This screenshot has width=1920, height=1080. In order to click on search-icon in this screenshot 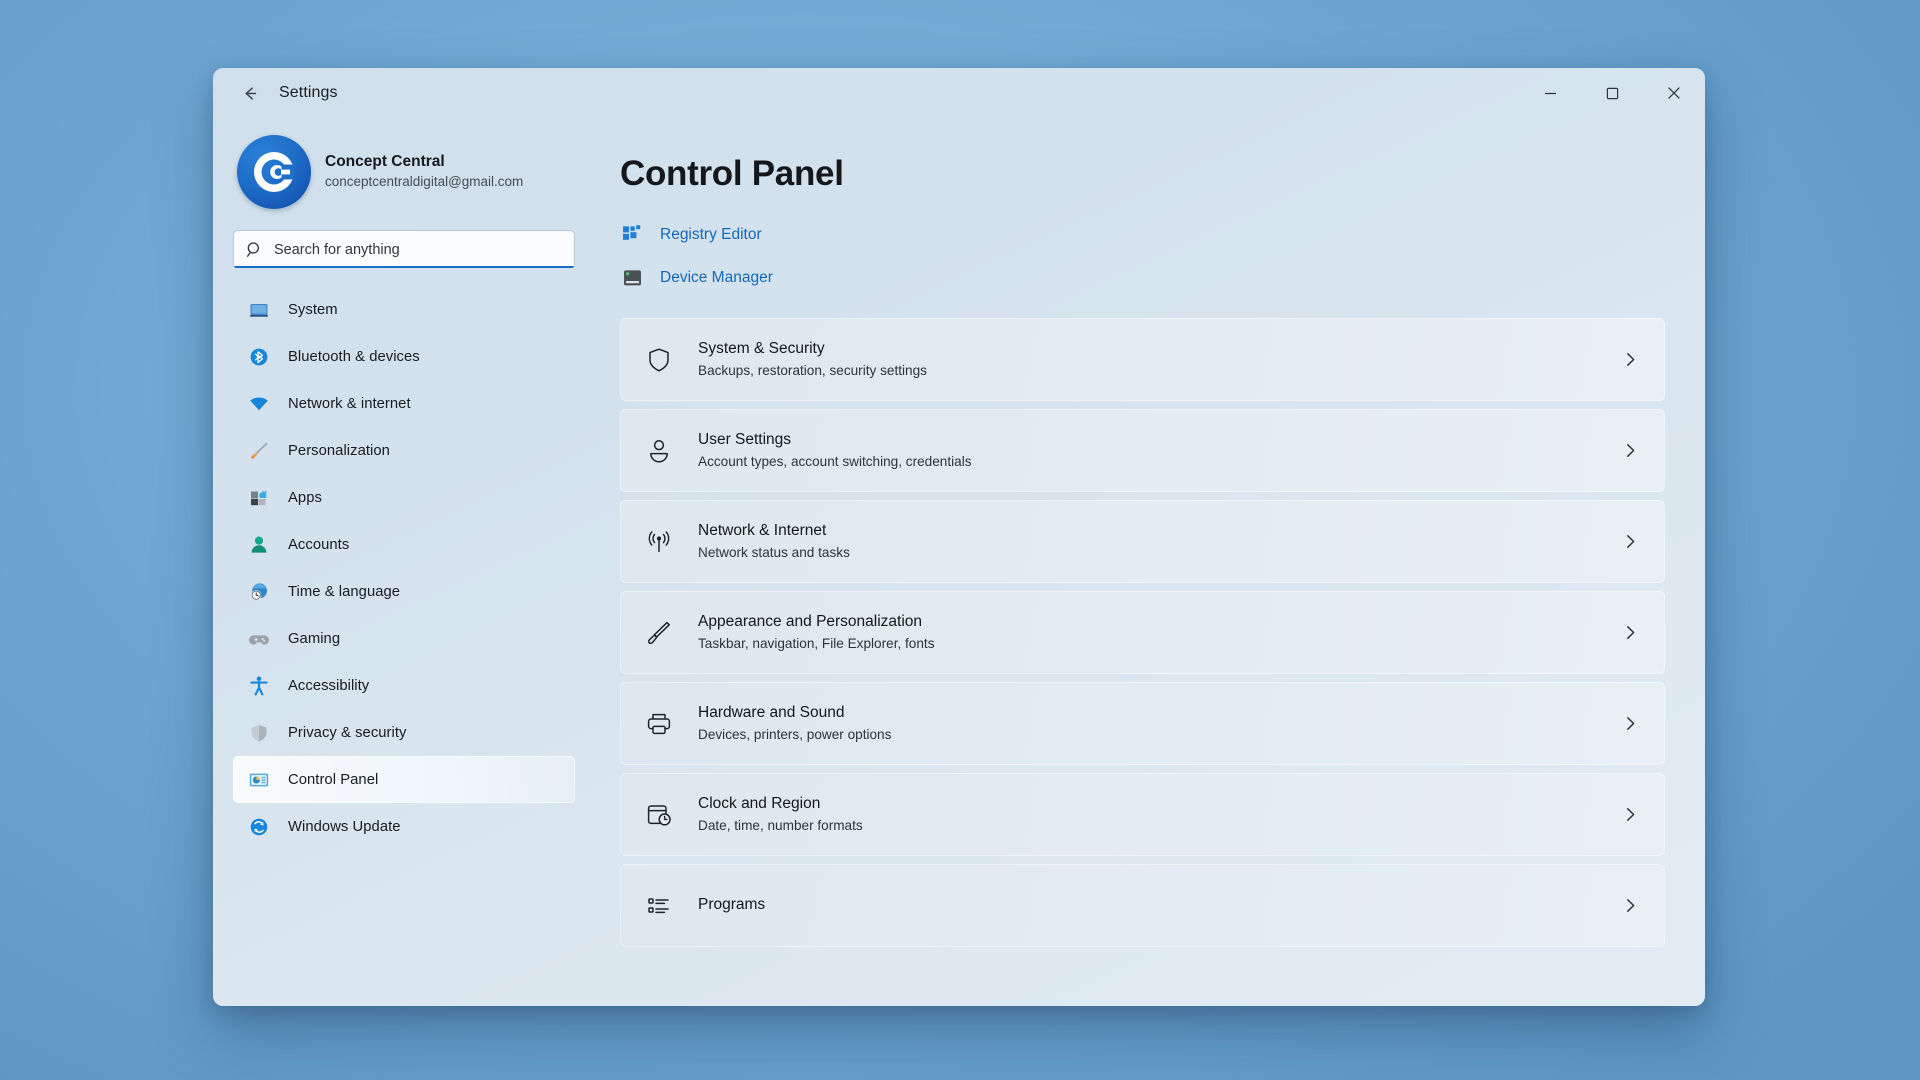, I will do `click(254, 249)`.